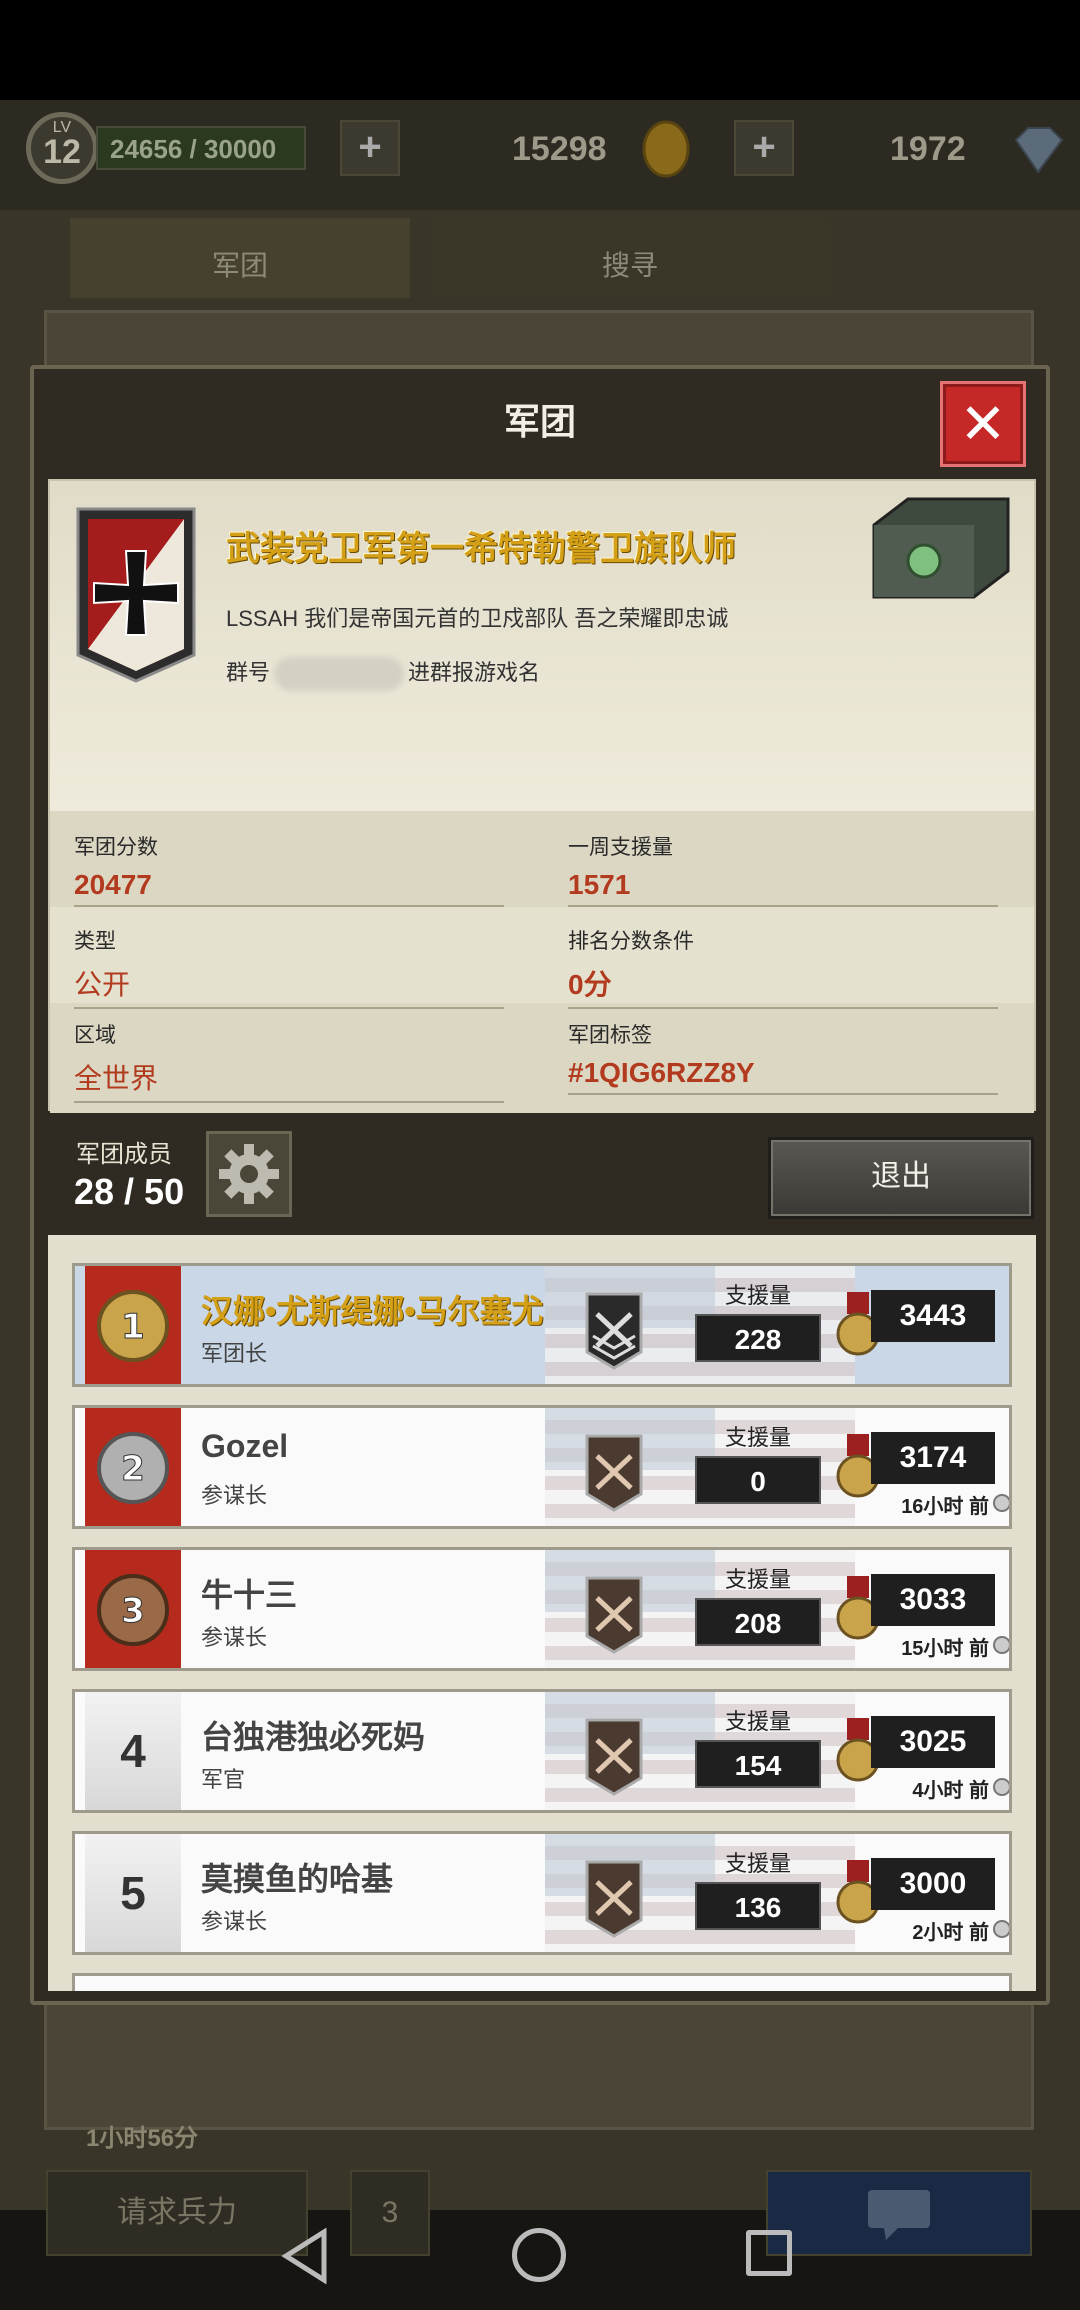 Image resolution: width=1080 pixels, height=2310 pixels. Describe the element at coordinates (983, 424) in the screenshot. I see `close-button: ✕` at that location.